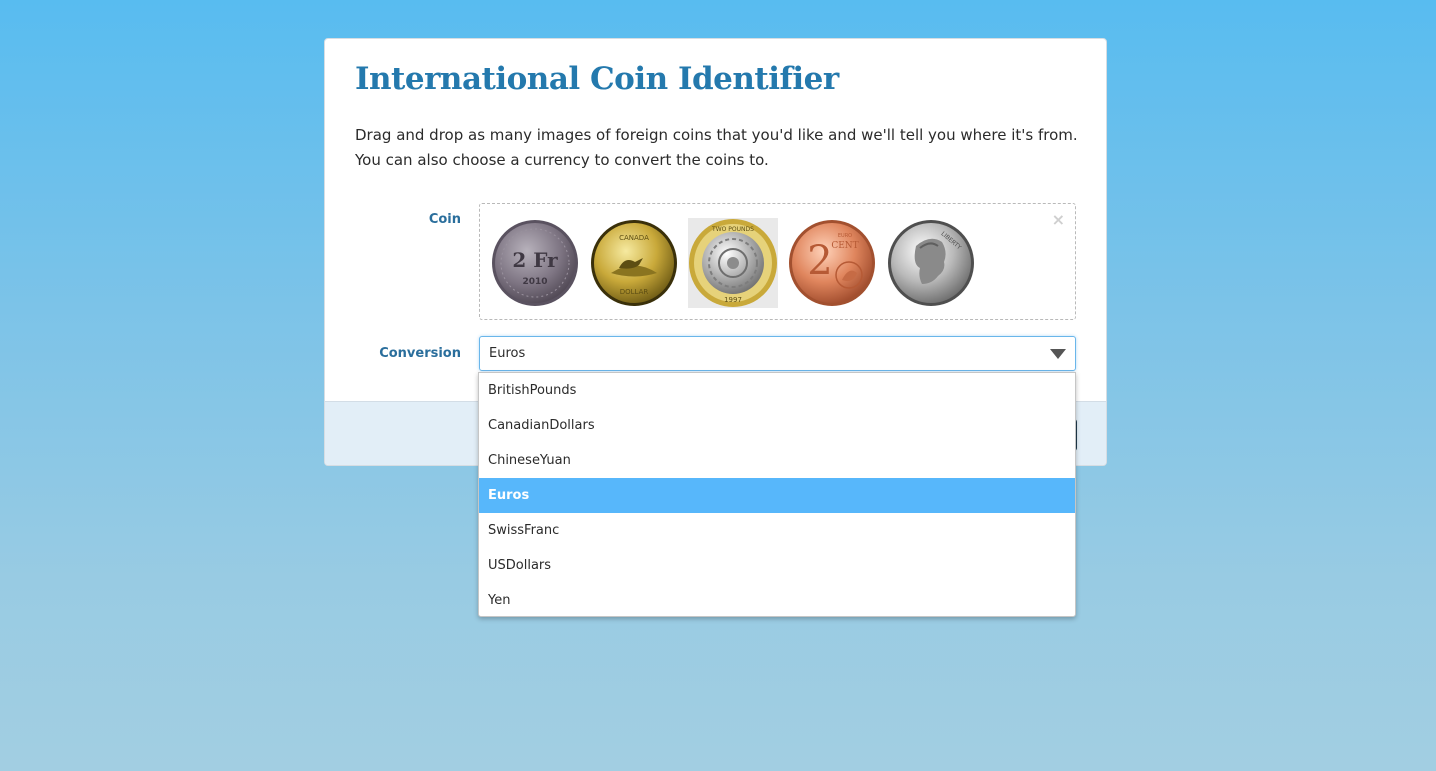  Describe the element at coordinates (777, 530) in the screenshot. I see `option-swiss-franc: SwissFranc` at that location.